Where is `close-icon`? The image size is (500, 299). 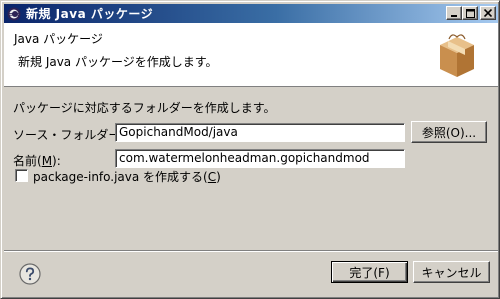
close-icon is located at coordinates (488, 13).